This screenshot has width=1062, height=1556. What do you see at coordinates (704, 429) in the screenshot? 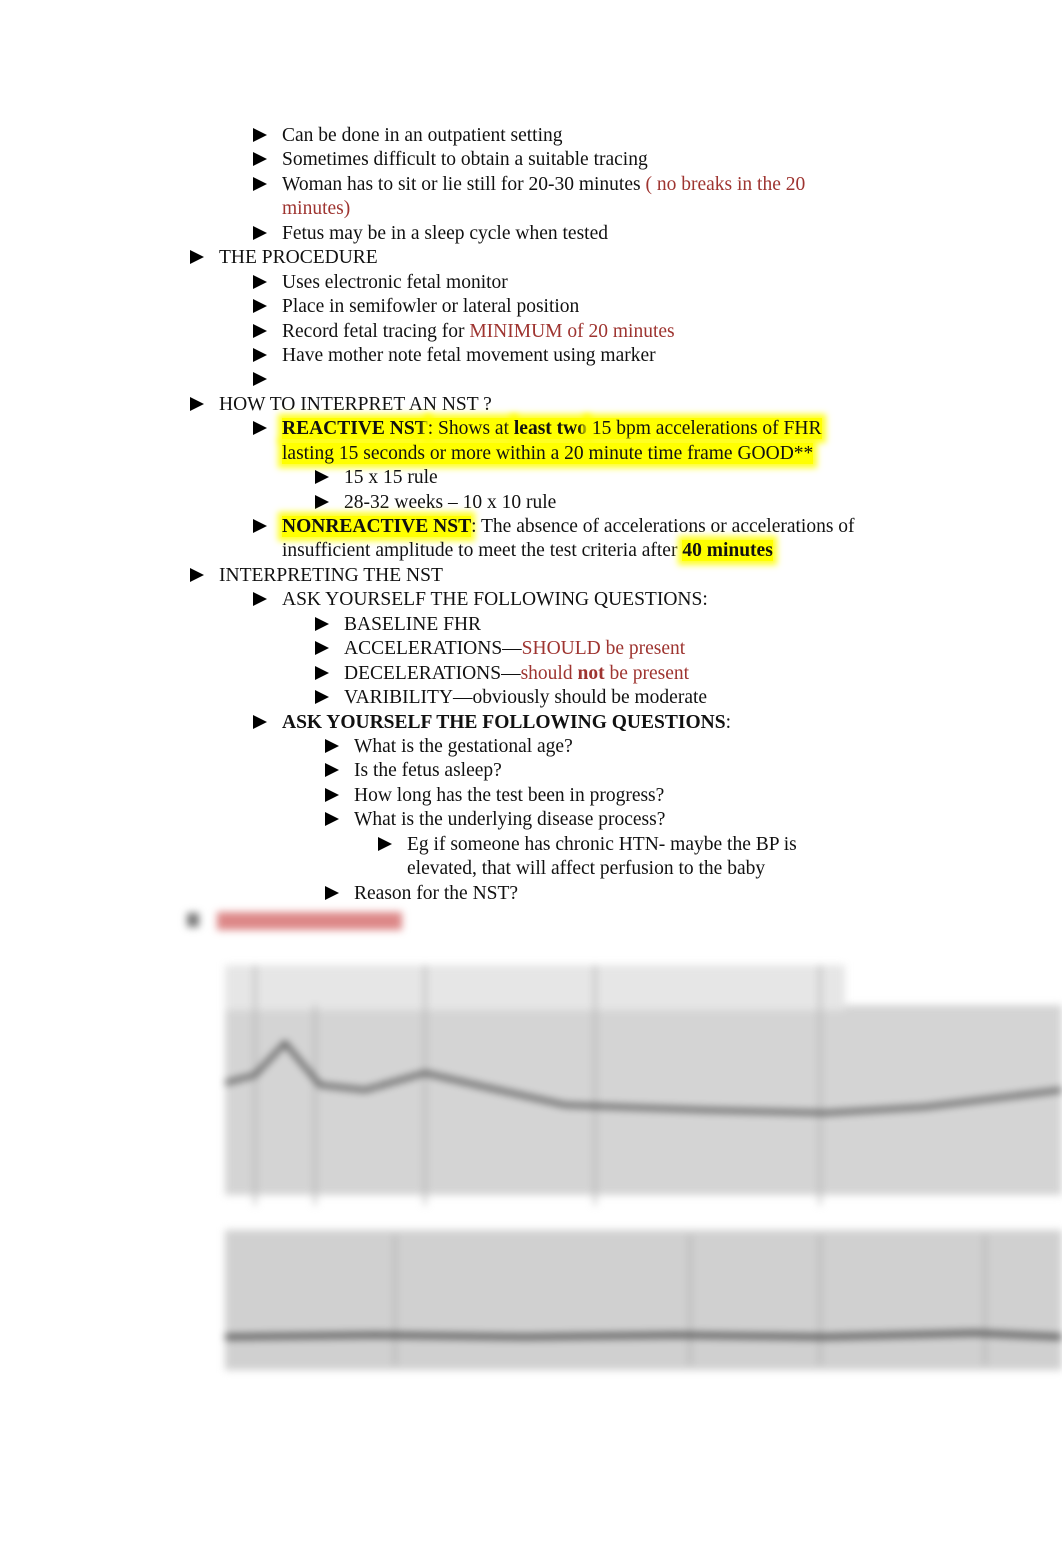
I see `text-run: 15 bpm accelerations of FHR` at bounding box center [704, 429].